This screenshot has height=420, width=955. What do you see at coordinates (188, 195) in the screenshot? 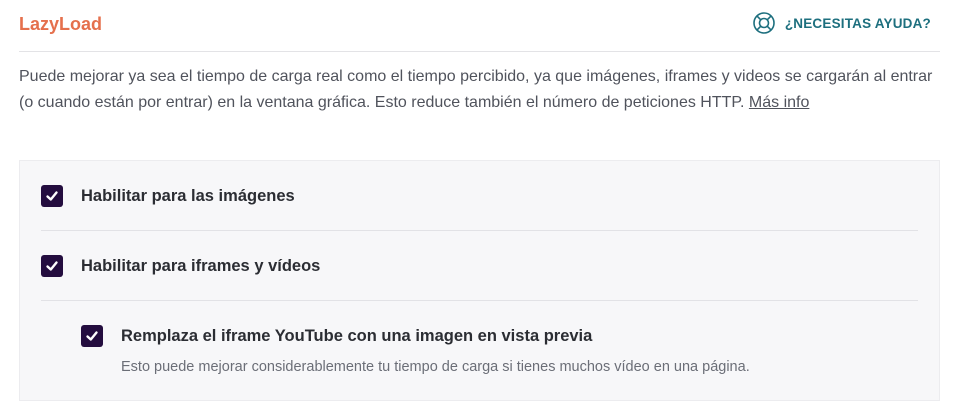
I see `images-label: Habilitar para las imágenes` at bounding box center [188, 195].